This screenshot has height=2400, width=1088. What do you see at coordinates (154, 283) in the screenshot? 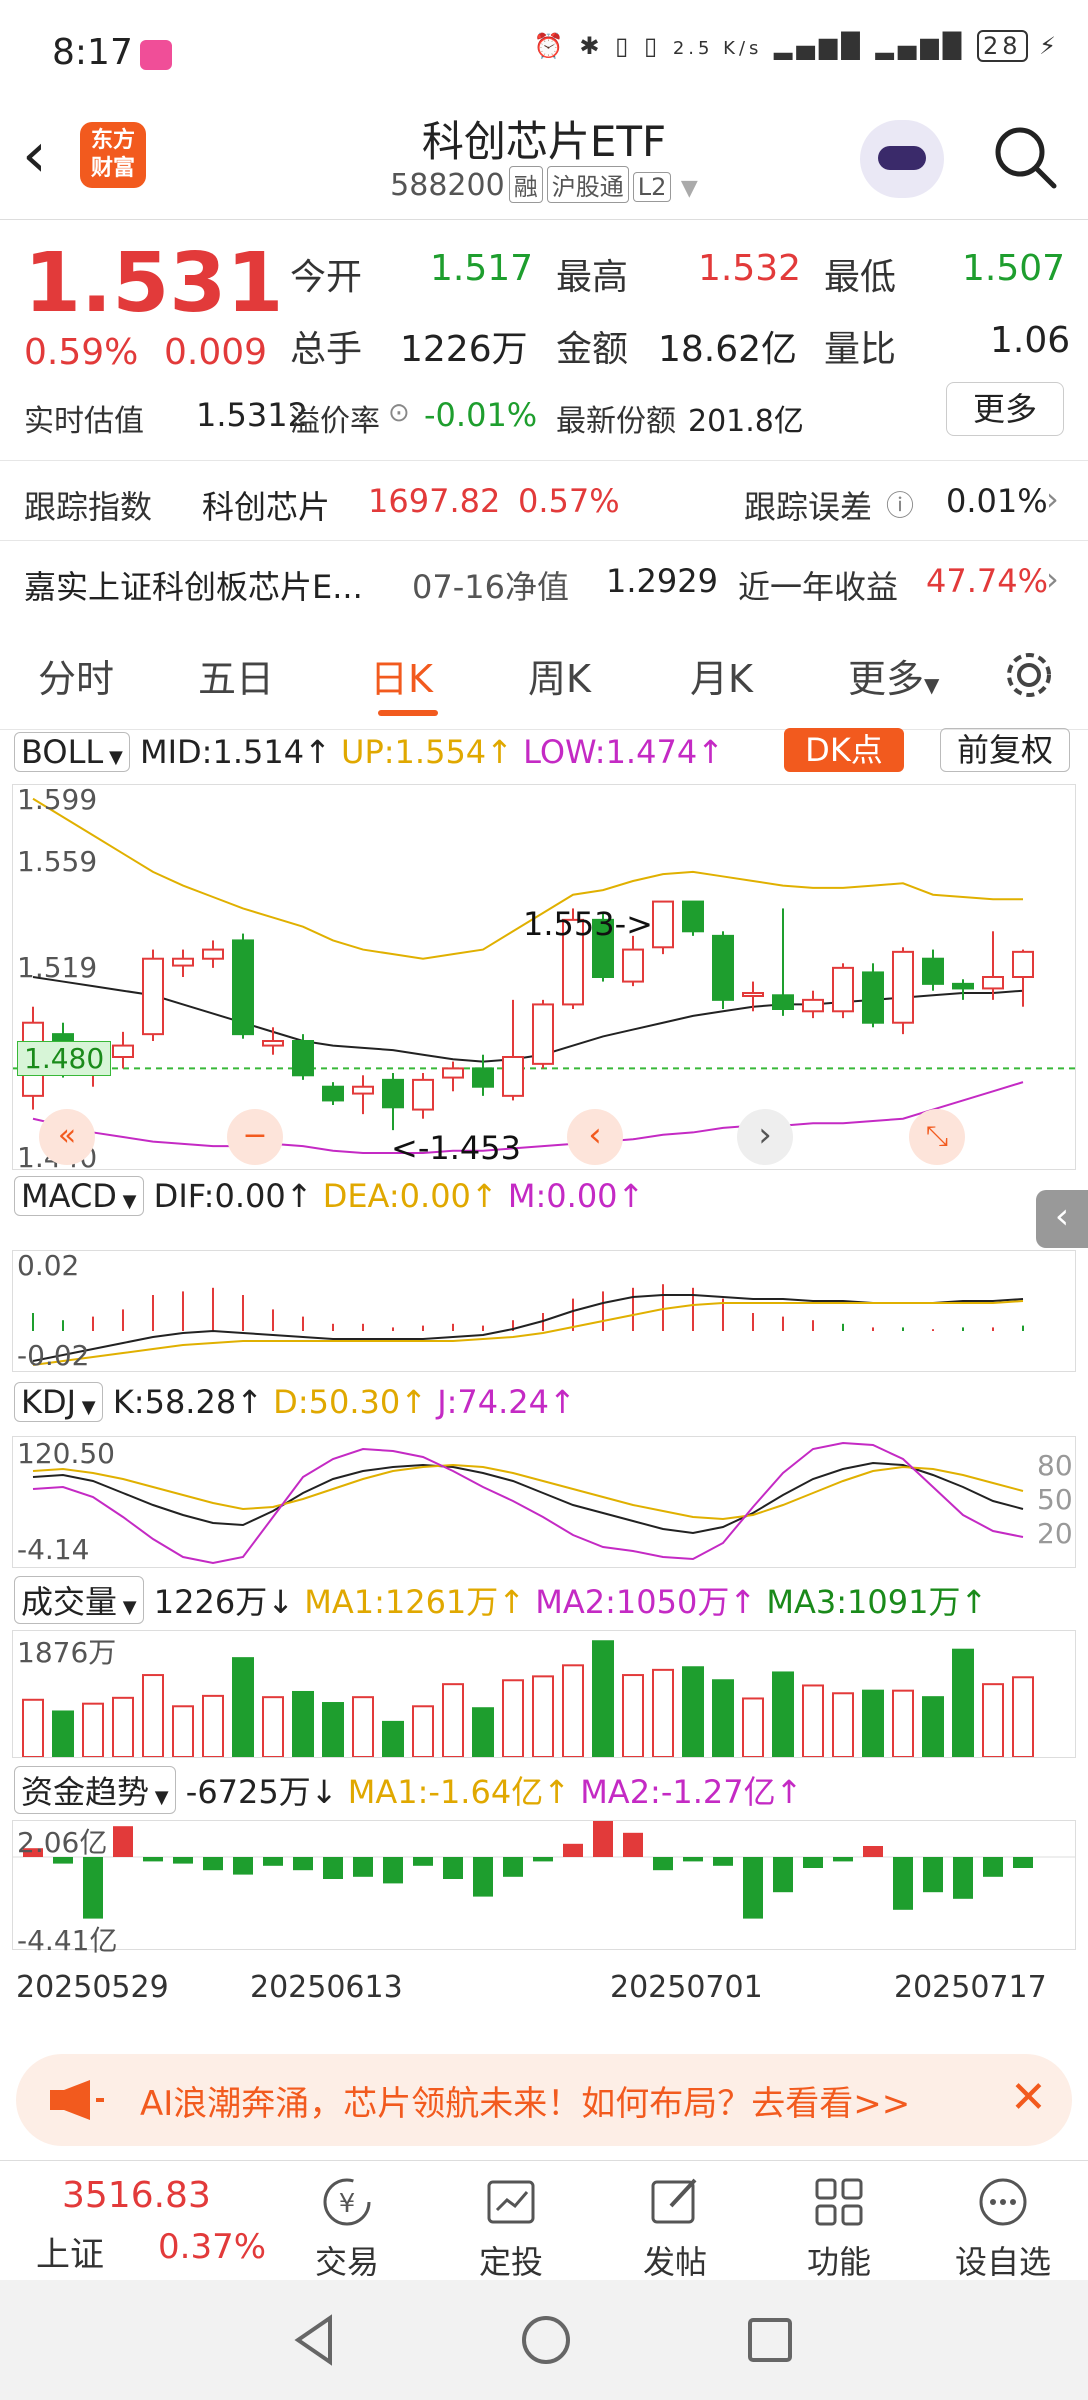
I see `last-price: 1.531` at bounding box center [154, 283].